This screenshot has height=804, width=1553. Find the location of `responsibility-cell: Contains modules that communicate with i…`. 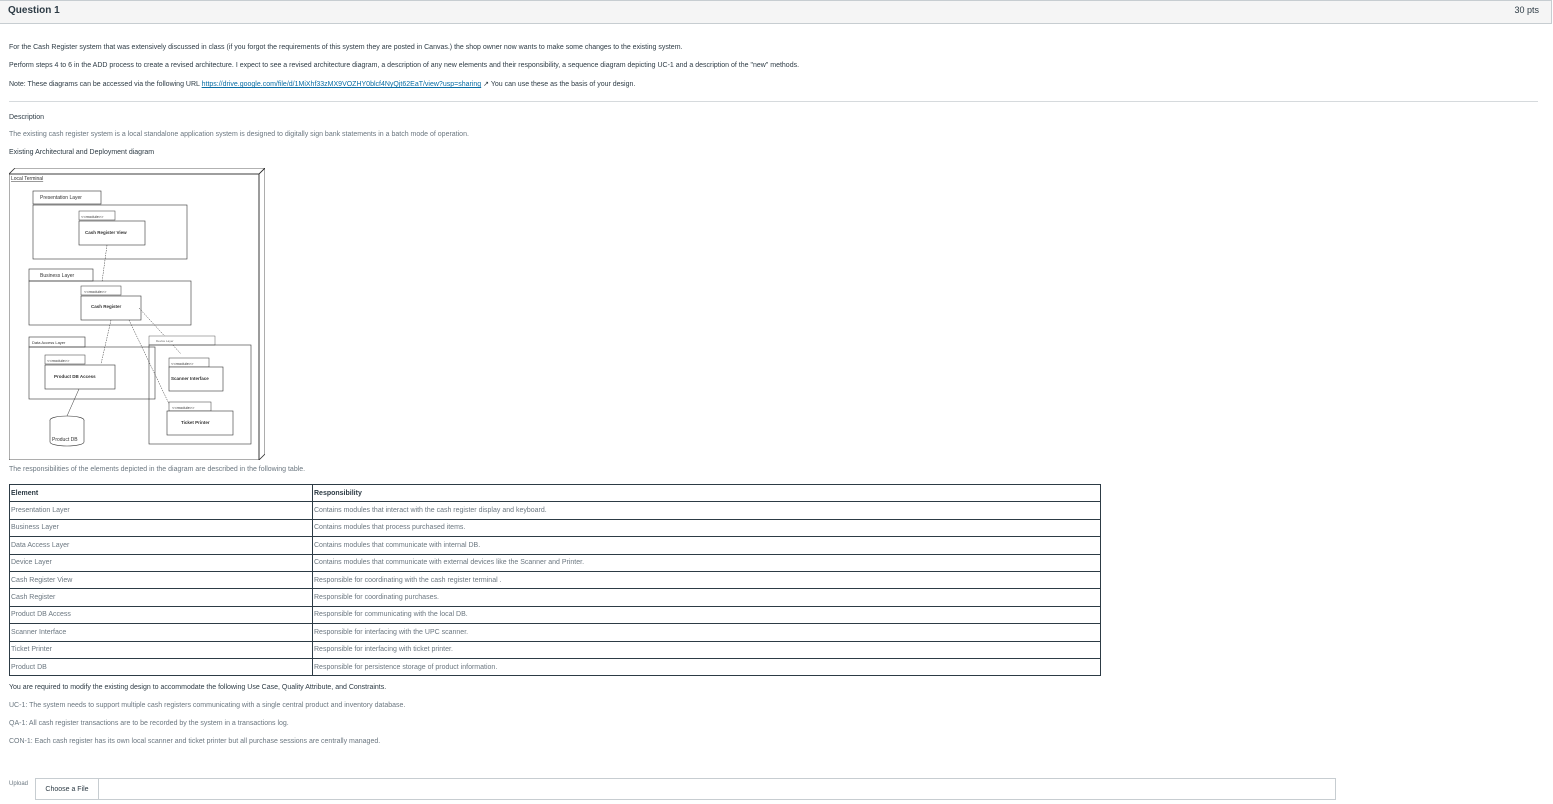

responsibility-cell: Contains modules that communicate with i… is located at coordinates (706, 545).